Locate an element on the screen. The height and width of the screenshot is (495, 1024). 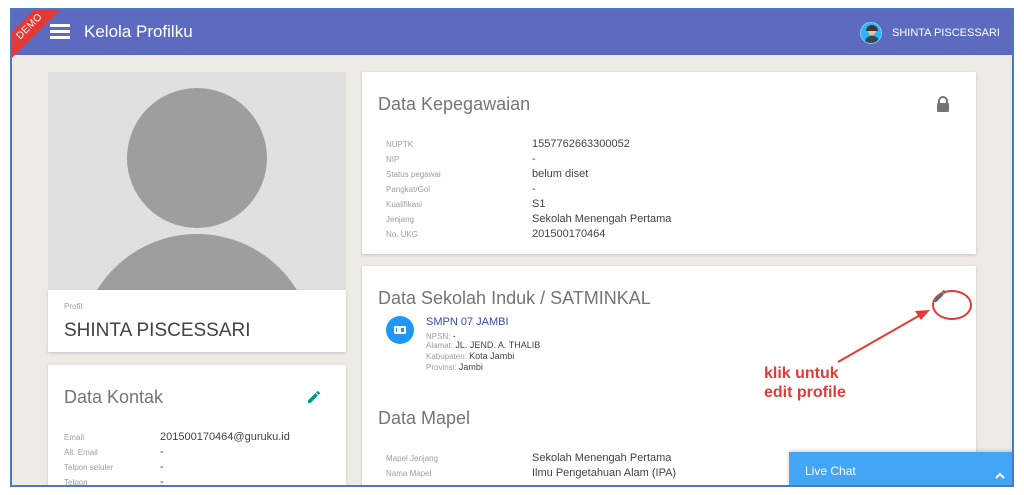
annotation-line-1: klik untuk is located at coordinates (801, 373).